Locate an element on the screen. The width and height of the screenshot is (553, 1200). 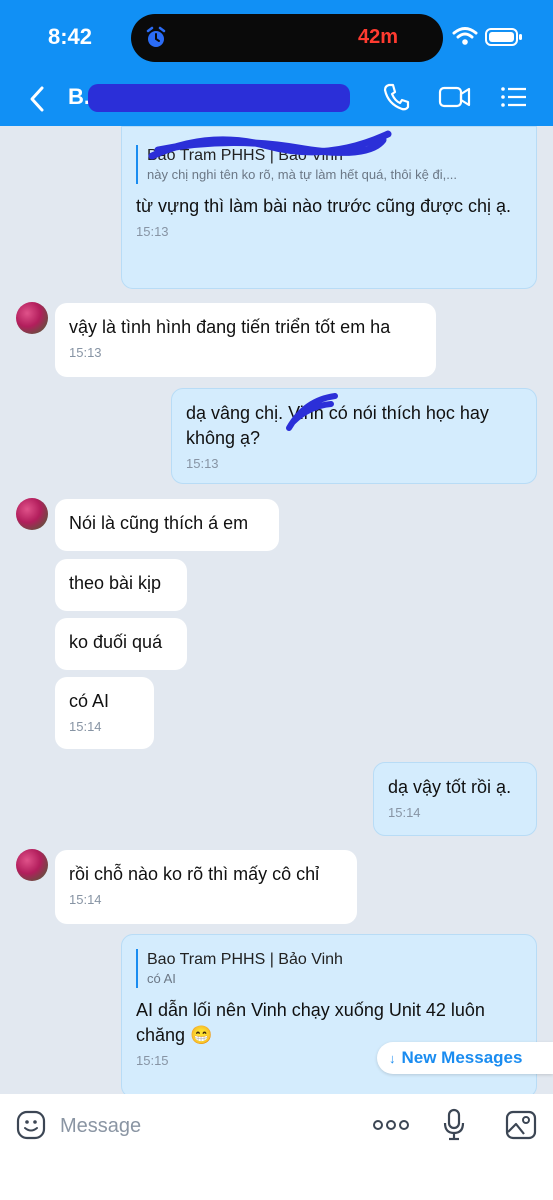
island-timer: 42m is located at coordinates (378, 37).